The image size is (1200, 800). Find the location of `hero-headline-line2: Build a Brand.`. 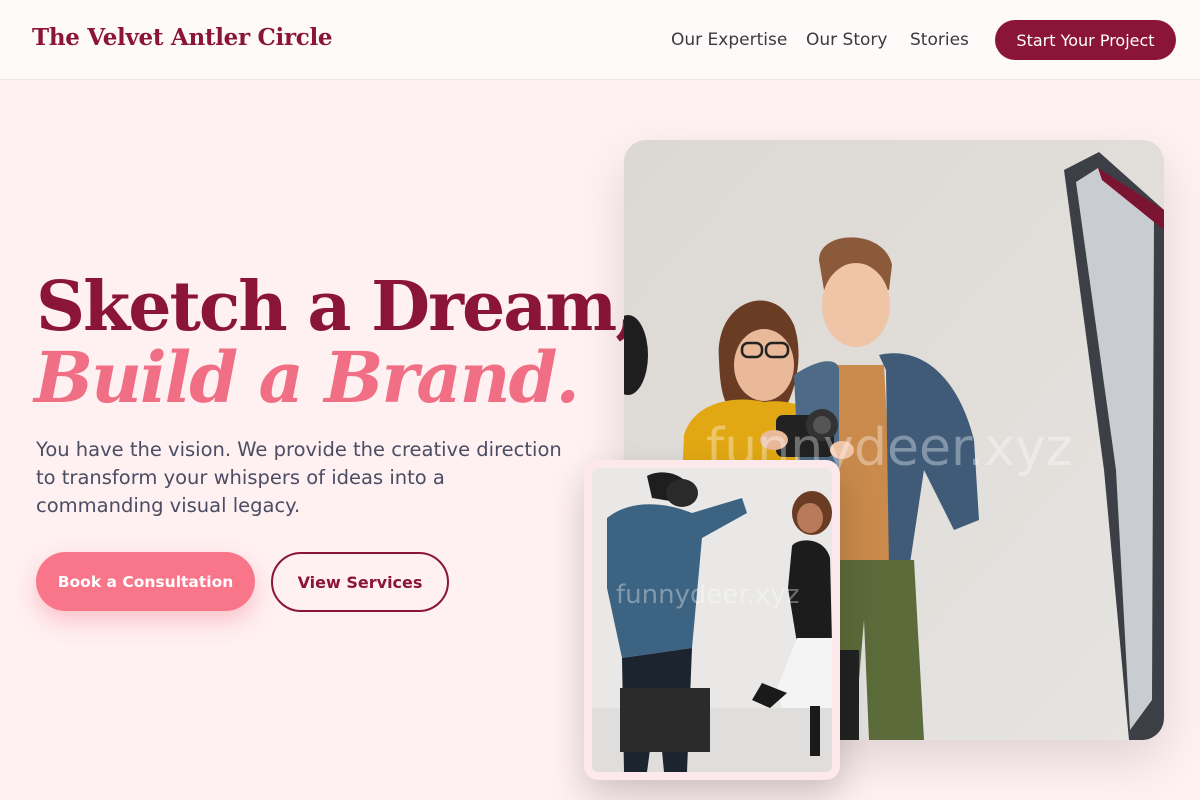

hero-headline-line2: Build a Brand. is located at coordinates (307, 377).